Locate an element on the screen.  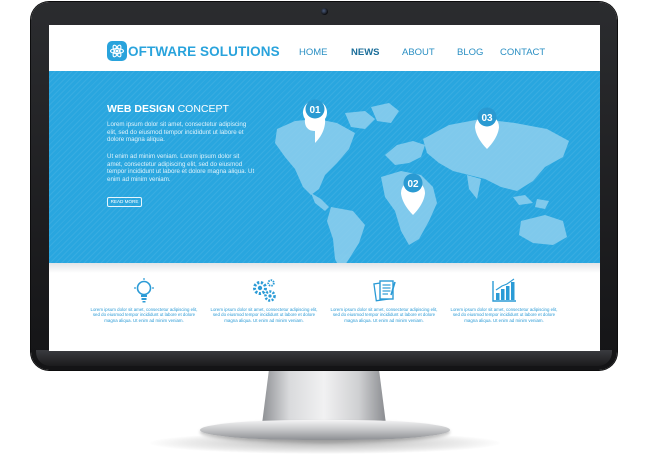
hero-bottom-shadow is located at coordinates (324, 268).